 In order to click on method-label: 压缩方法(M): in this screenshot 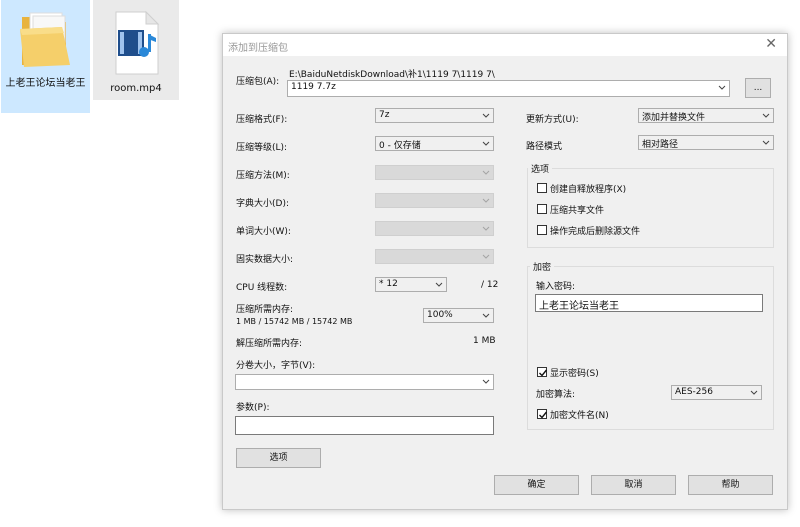, I will do `click(263, 176)`.